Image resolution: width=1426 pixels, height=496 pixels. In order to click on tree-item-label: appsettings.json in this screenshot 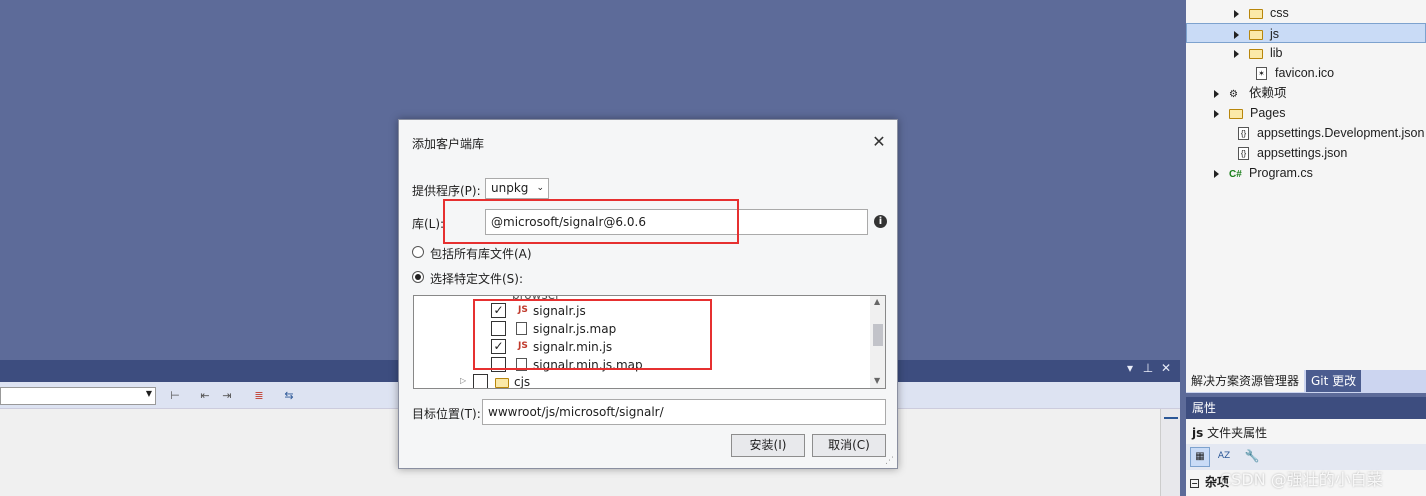, I will do `click(1302, 153)`.